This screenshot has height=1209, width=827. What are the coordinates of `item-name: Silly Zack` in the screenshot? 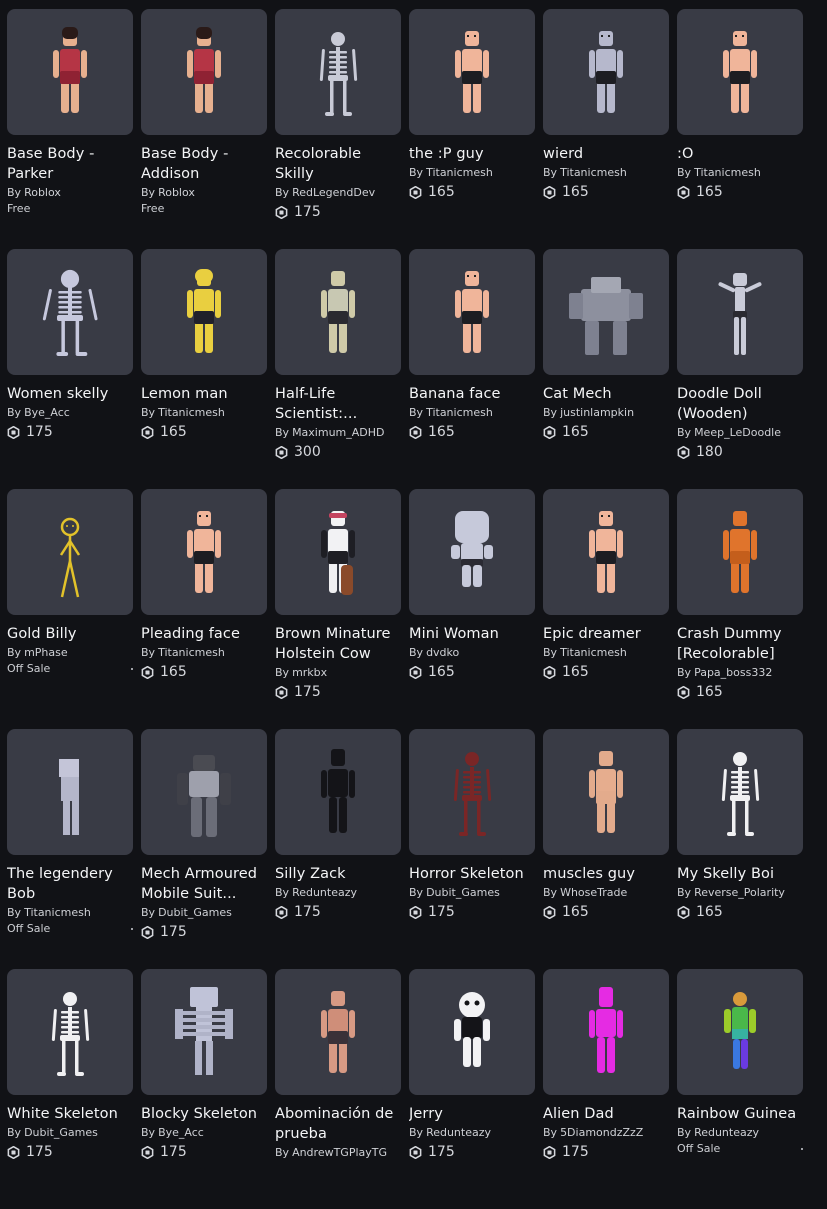 It's located at (338, 874).